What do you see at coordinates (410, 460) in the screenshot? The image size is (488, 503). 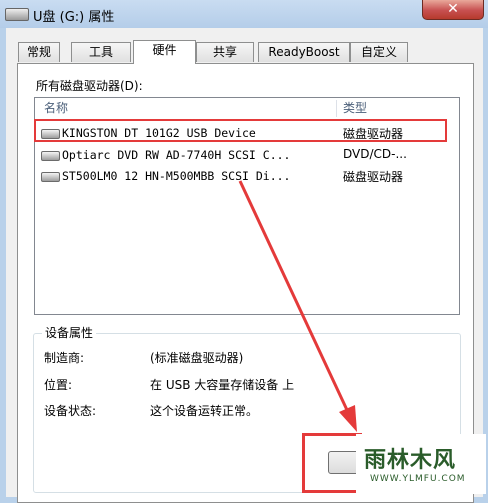 I see `watermark-text: 雨林木风` at bounding box center [410, 460].